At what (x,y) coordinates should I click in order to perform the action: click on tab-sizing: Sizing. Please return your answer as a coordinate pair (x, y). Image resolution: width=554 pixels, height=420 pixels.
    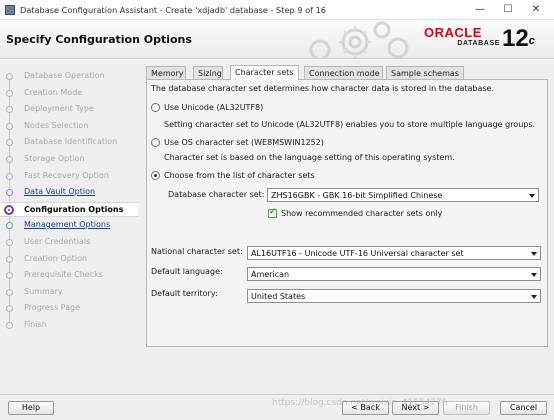
    Looking at the image, I should click on (208, 72).